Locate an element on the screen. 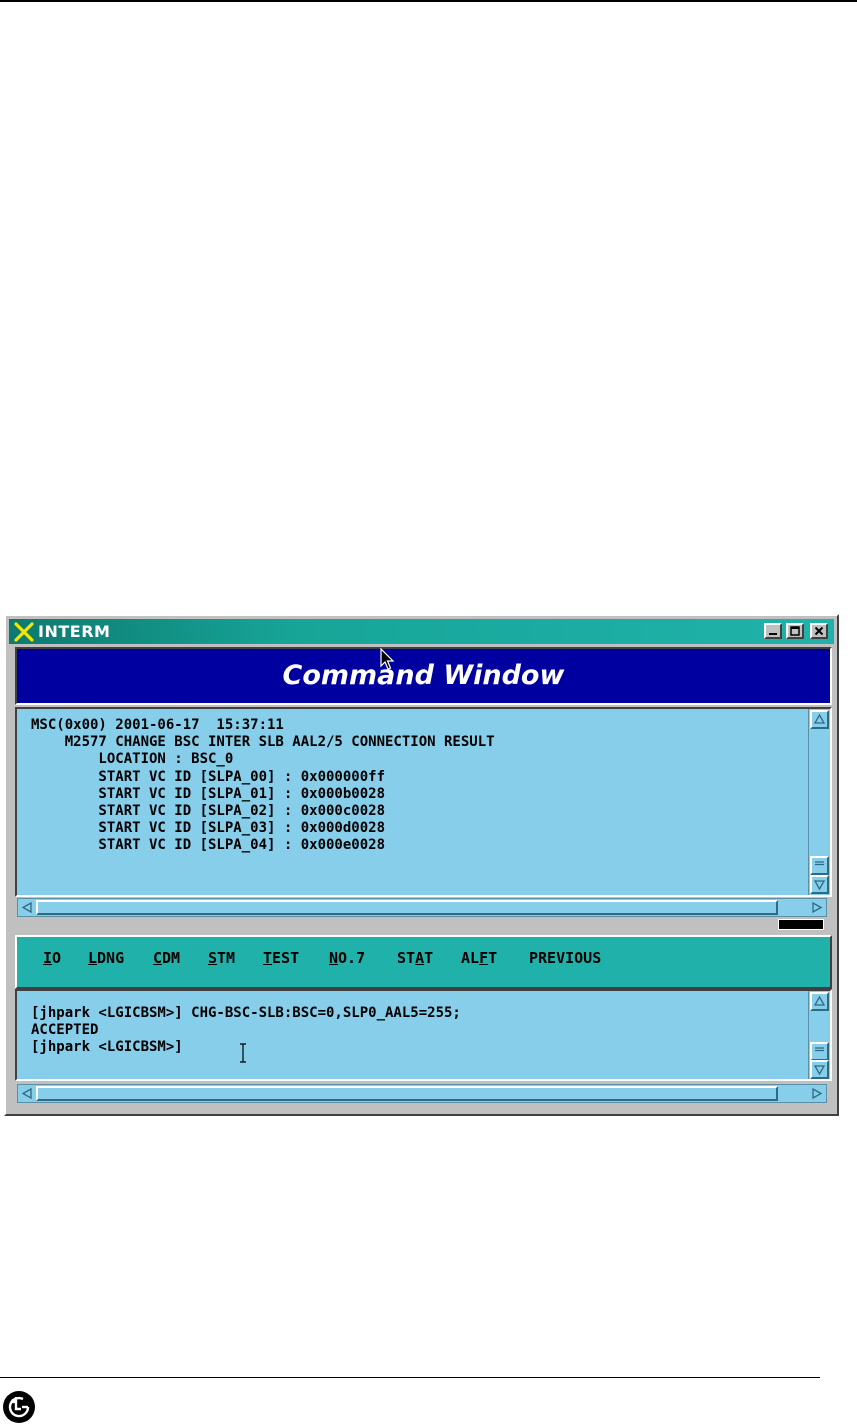 This screenshot has width=857, height=1425. output-line: START VC ID [SLPA_00] : 0x000000ff is located at coordinates (208, 776).